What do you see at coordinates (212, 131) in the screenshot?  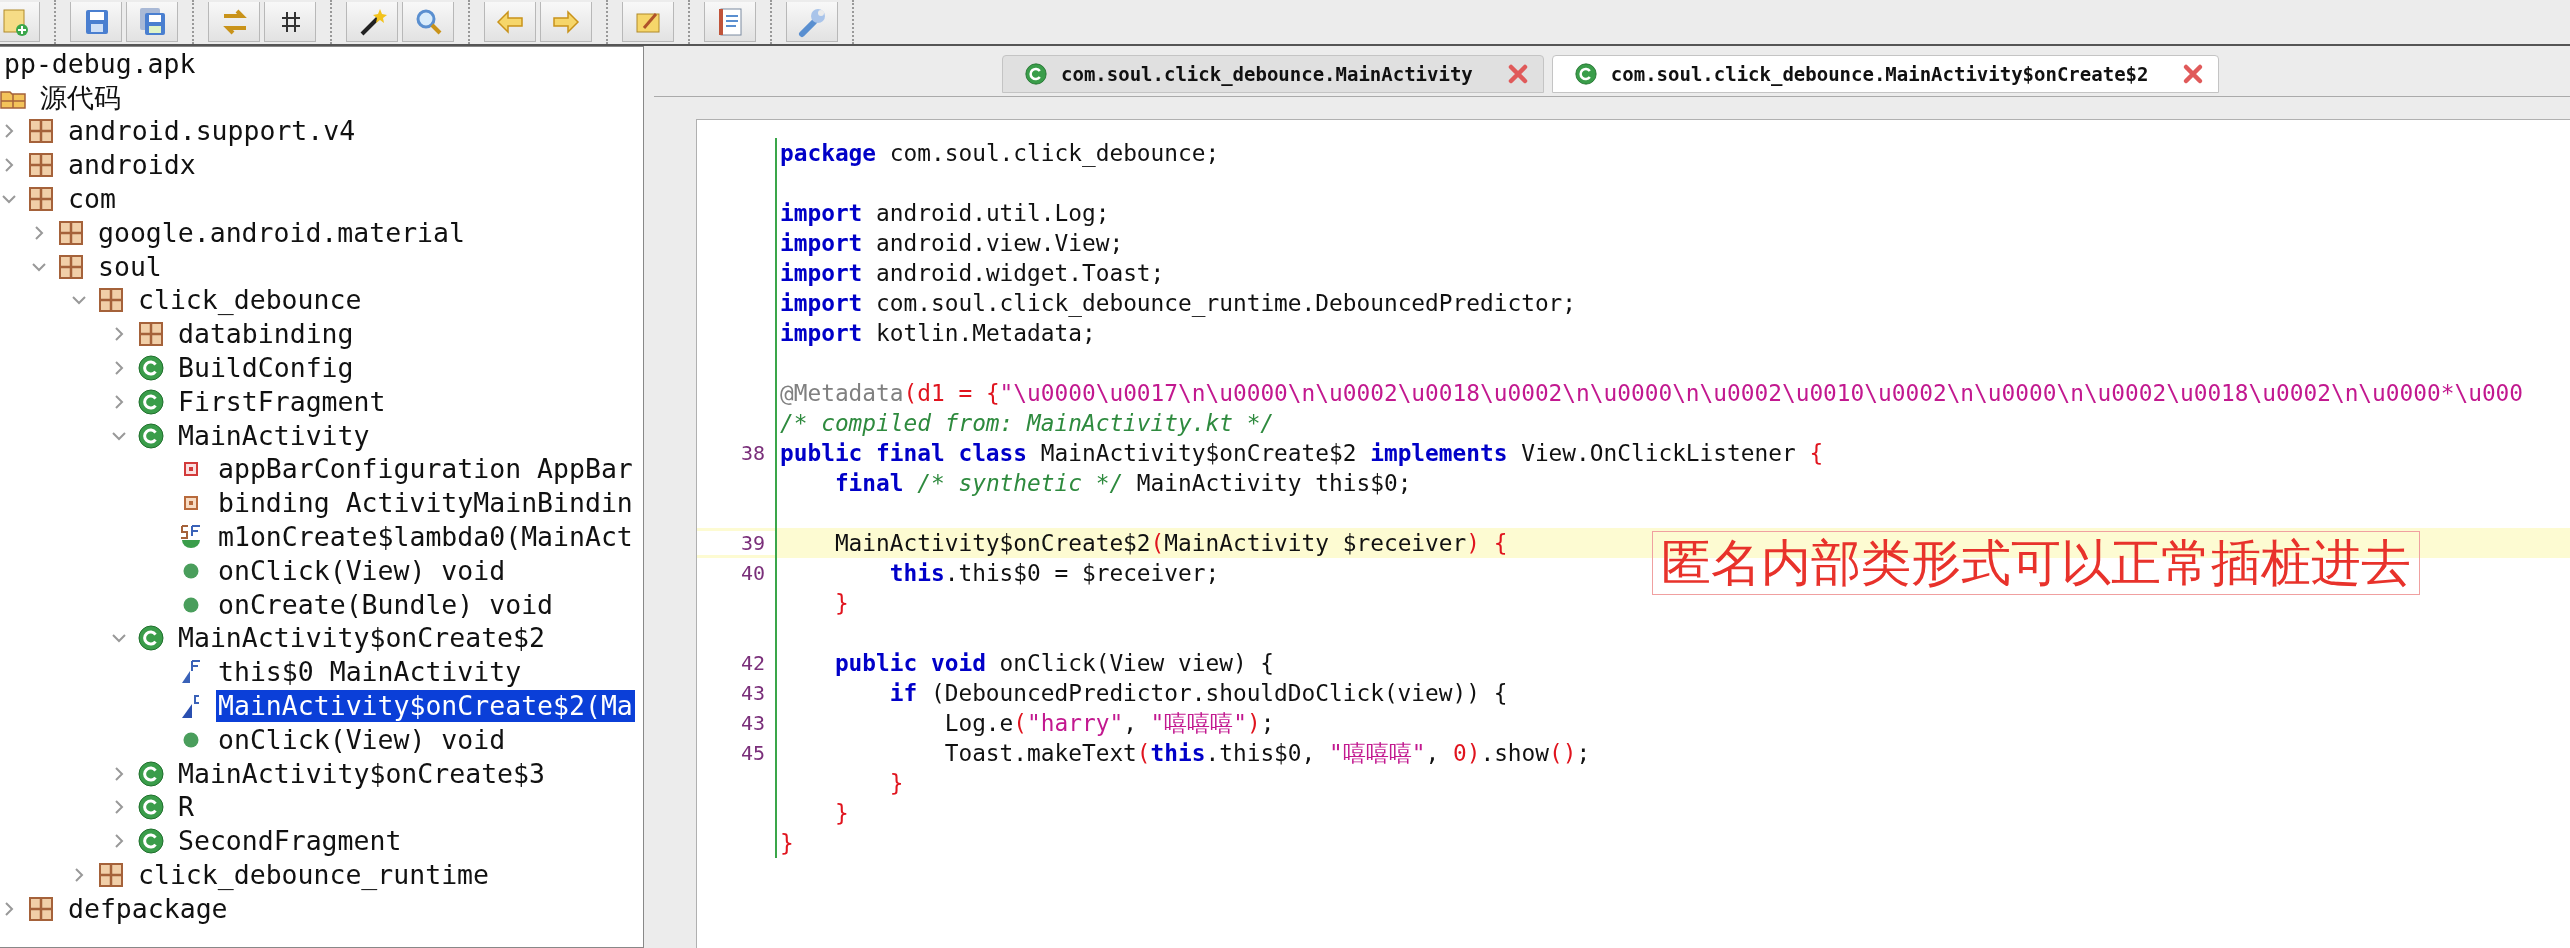 I see `tree-item: android.support.v4` at bounding box center [212, 131].